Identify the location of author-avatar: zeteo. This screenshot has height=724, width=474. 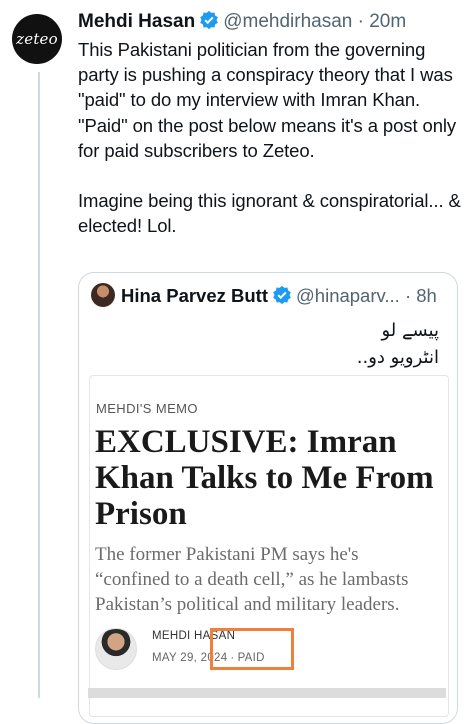
(37, 39).